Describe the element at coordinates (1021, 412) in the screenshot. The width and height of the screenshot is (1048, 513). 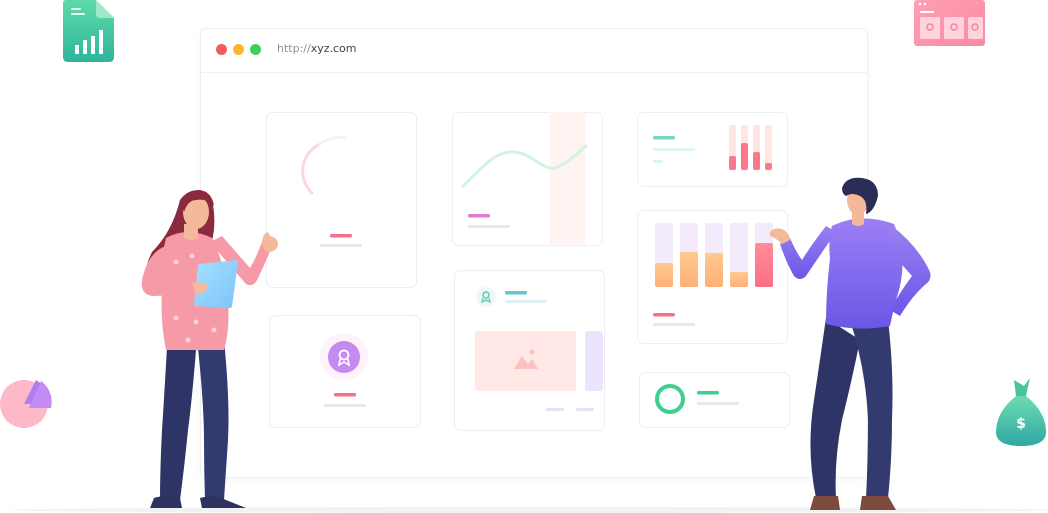
I see `money-bag-icon: $` at that location.